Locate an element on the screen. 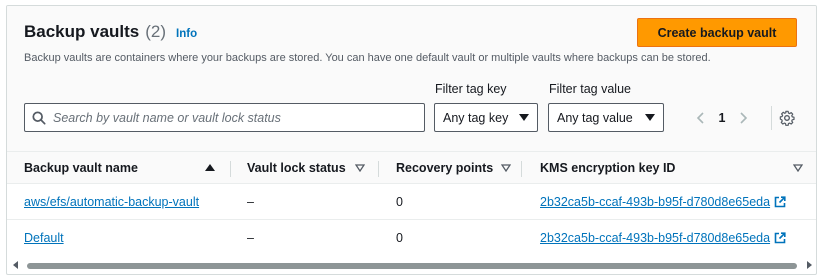 This screenshot has width=822, height=279. page-number-current: 1 is located at coordinates (722, 118).